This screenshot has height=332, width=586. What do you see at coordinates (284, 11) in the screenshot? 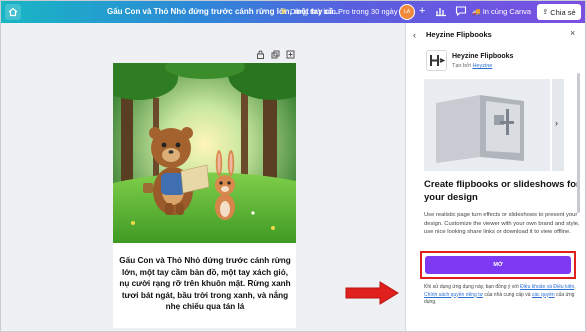
I see `crown-icon: ♛` at bounding box center [284, 11].